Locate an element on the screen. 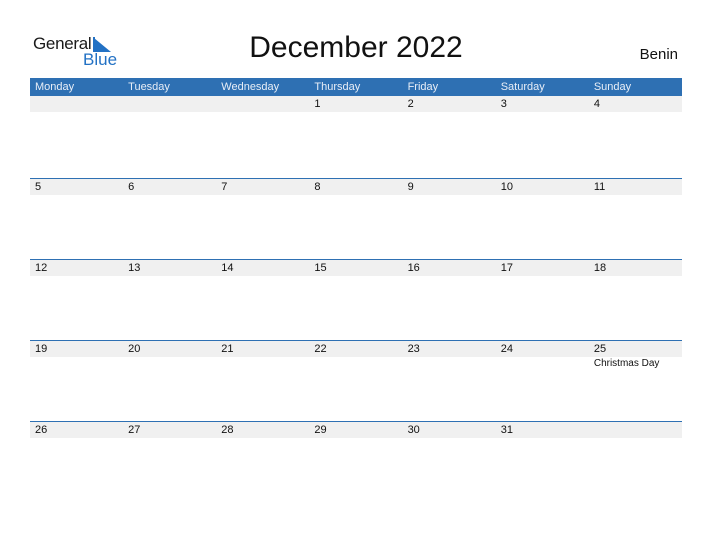 Image resolution: width=712 pixels, height=550 pixels. day-number-row: 26 27 28 29 30 31 is located at coordinates (356, 429).